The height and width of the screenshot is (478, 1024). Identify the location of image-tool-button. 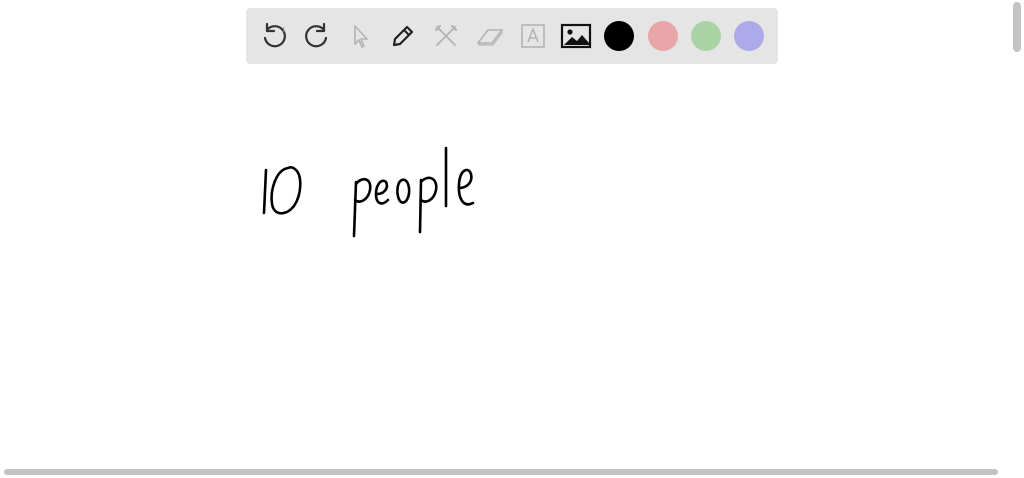
(576, 36).